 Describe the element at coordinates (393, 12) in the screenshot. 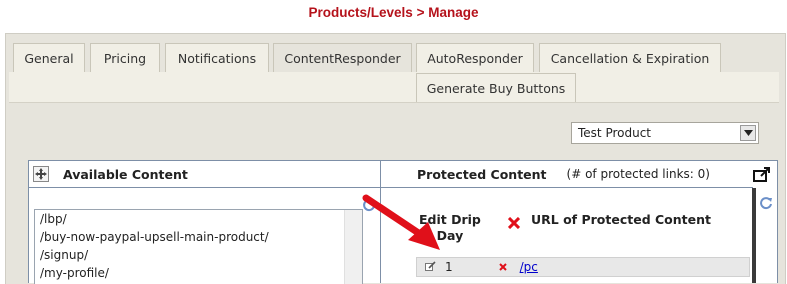

I see `page-title: Products/Levels > Manage` at that location.